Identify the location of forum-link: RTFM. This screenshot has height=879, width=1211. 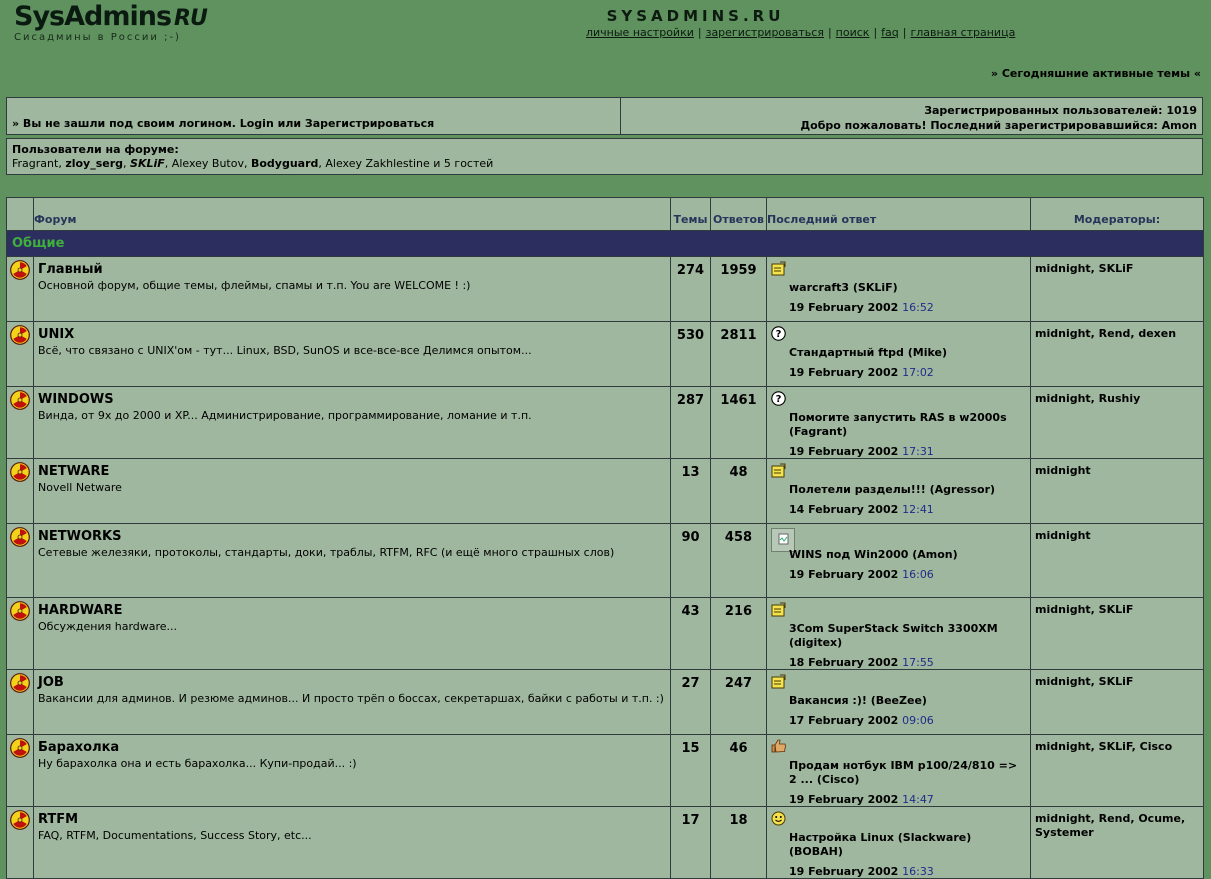
(58, 819).